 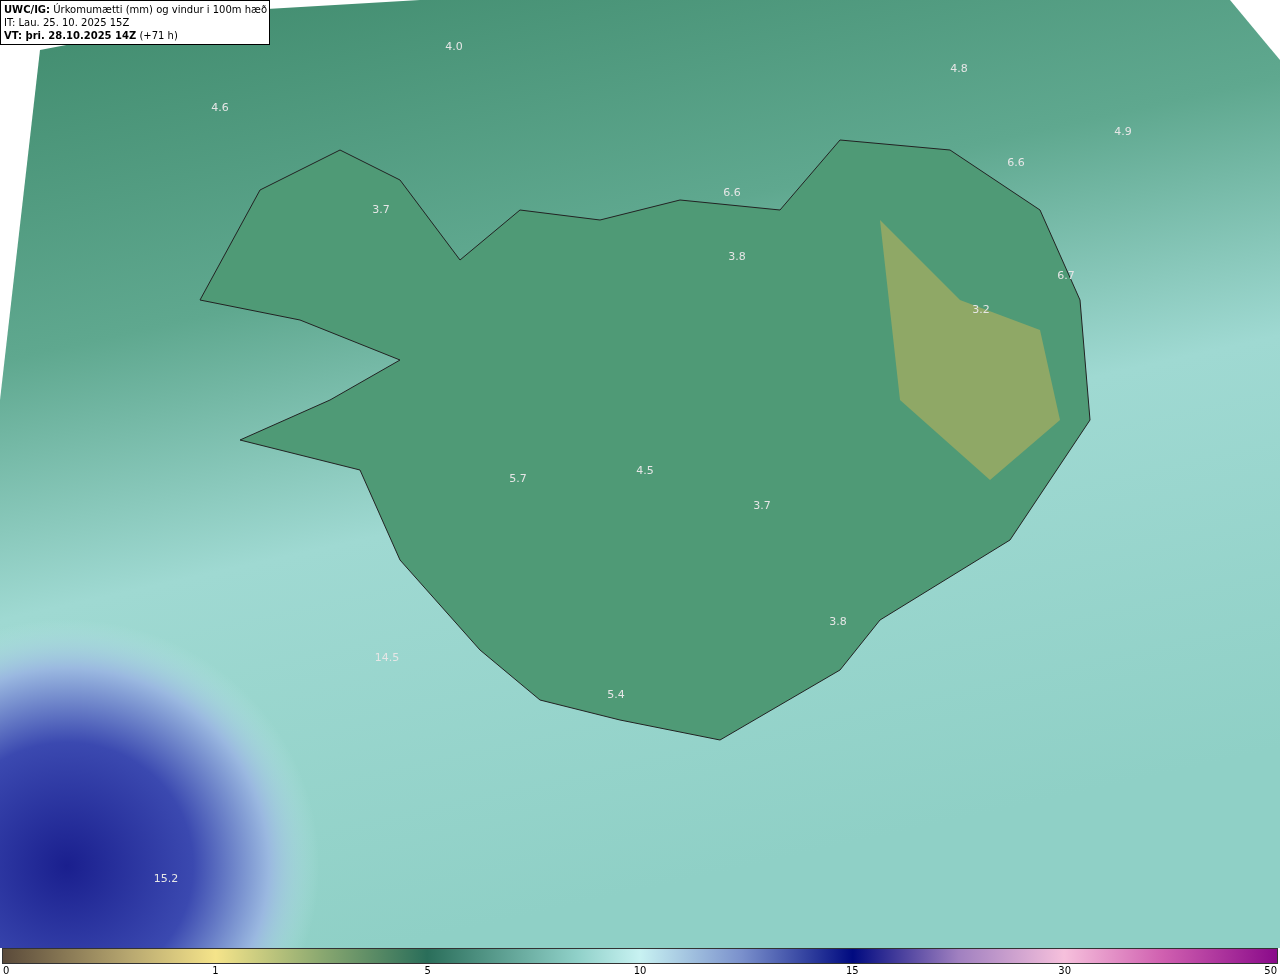 What do you see at coordinates (387, 657) in the screenshot?
I see `precipitation-value: 14.5` at bounding box center [387, 657].